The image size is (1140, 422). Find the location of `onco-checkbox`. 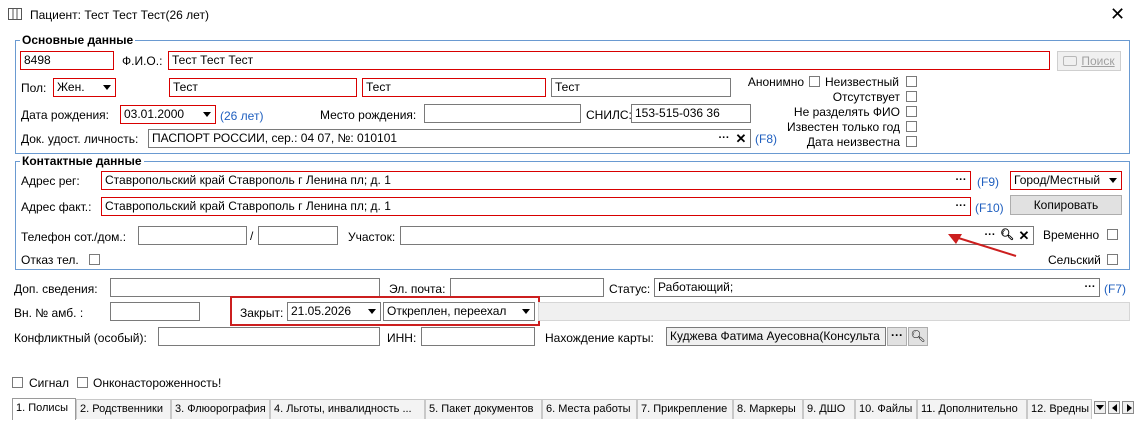

onco-checkbox is located at coordinates (82, 382).